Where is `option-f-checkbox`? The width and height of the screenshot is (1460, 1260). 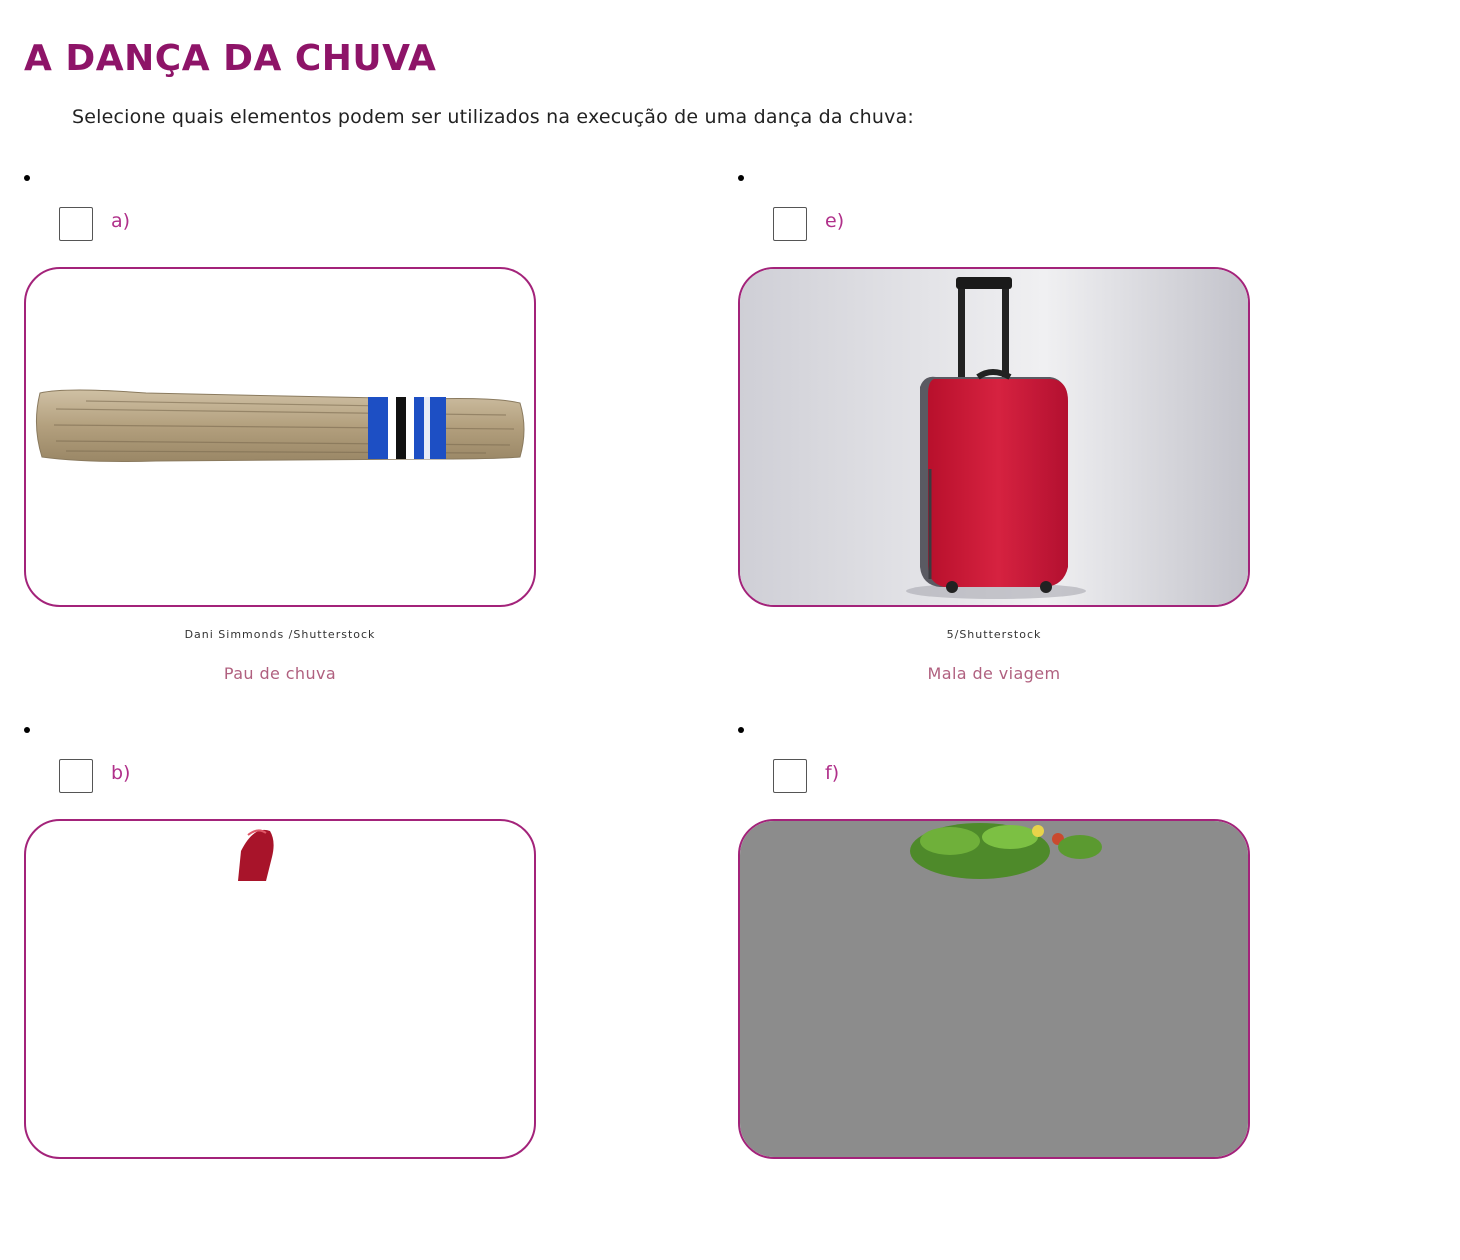
option-f-checkbox is located at coordinates (790, 776).